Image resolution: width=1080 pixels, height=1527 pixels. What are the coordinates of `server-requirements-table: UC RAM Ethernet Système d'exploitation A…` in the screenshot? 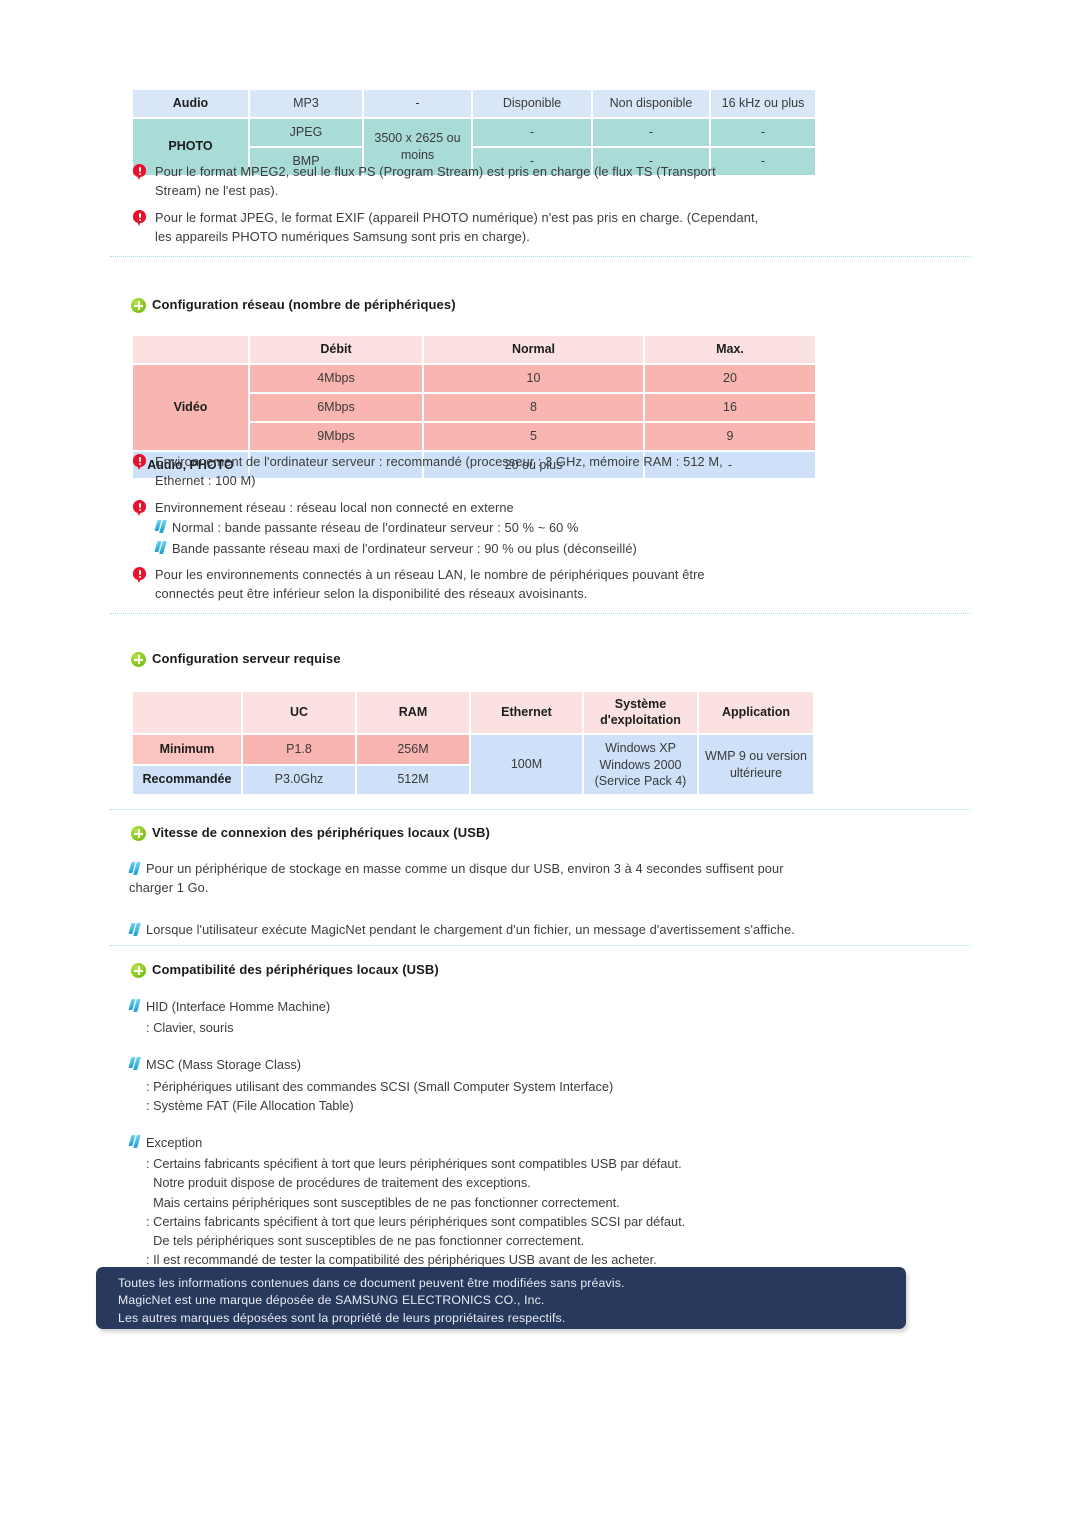 It's located at (473, 743).